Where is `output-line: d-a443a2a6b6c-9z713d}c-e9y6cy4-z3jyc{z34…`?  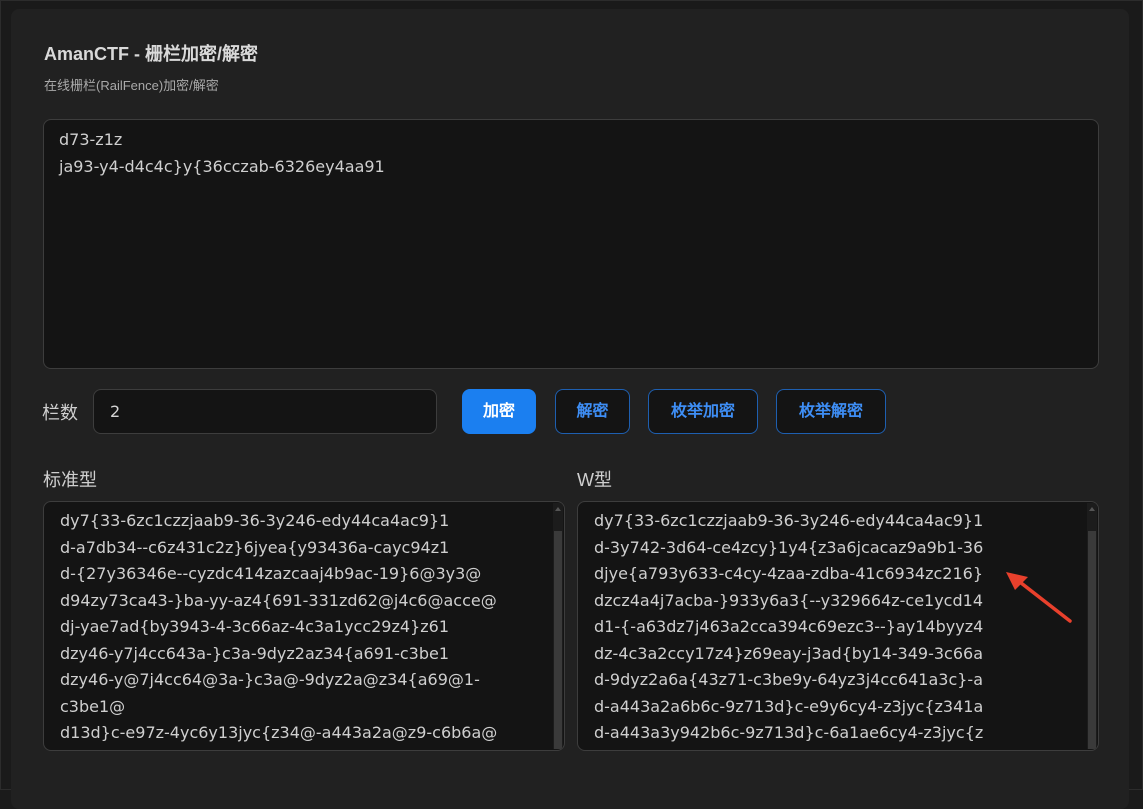 output-line: d-a443a2a6b6c-9z713d}c-e9y6cy4-z3jyc{z34… is located at coordinates (789, 706).